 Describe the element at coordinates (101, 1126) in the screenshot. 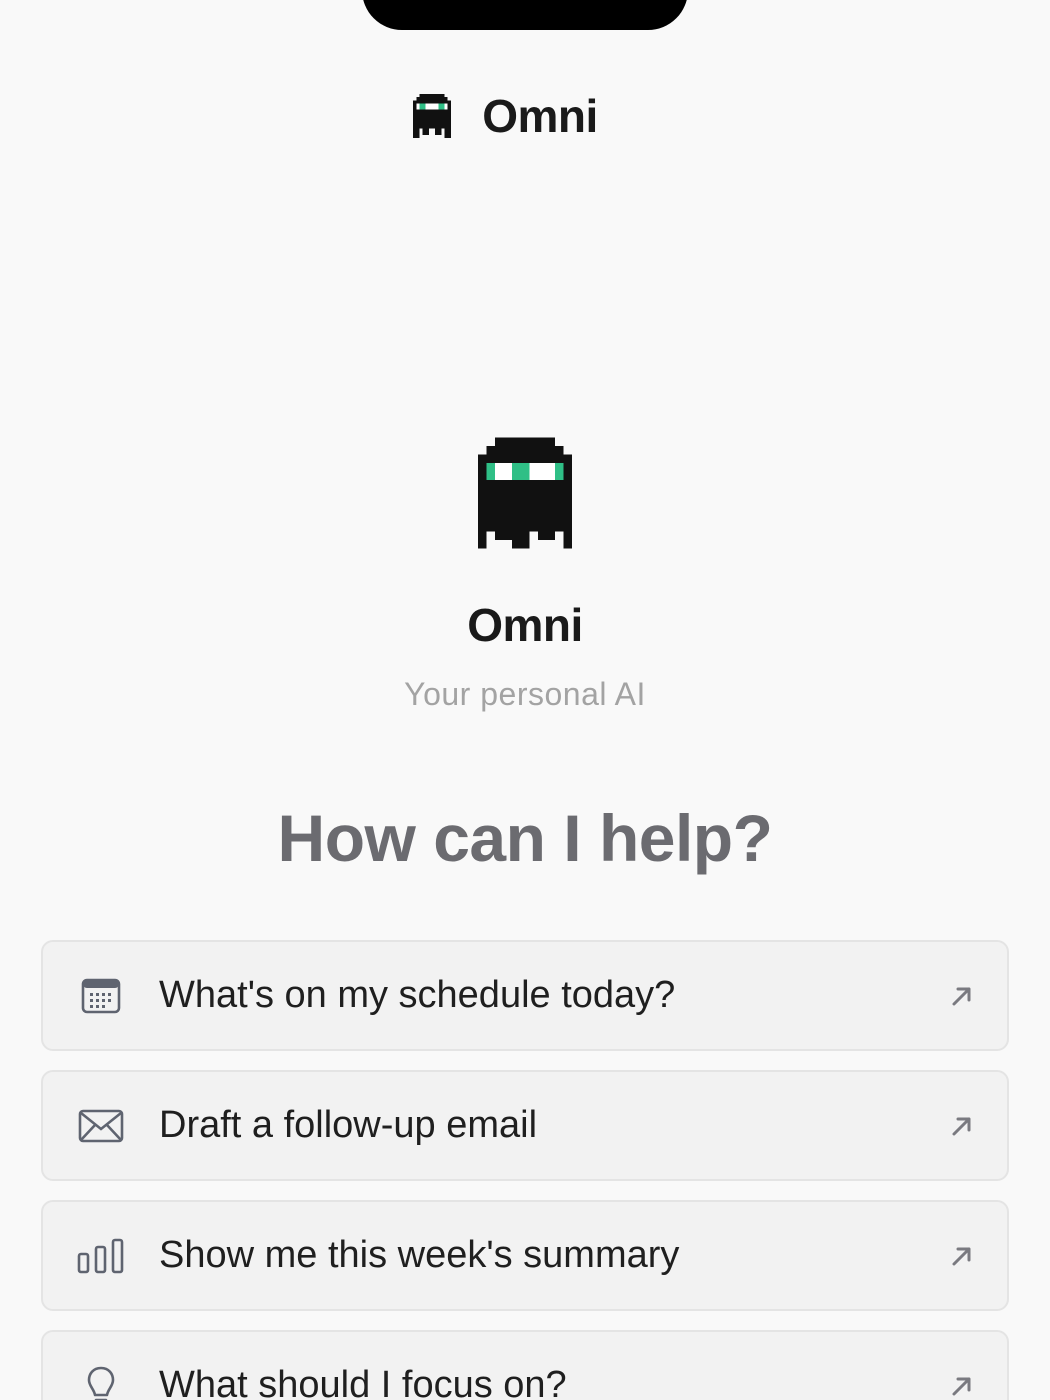

I see `envelope-icon` at that location.